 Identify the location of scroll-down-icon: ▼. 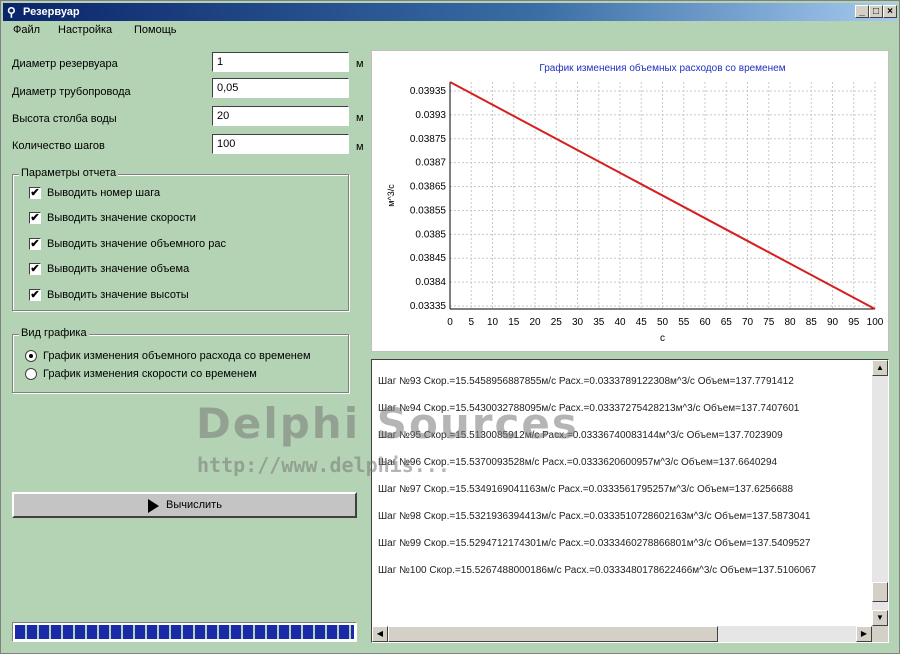
(880, 618).